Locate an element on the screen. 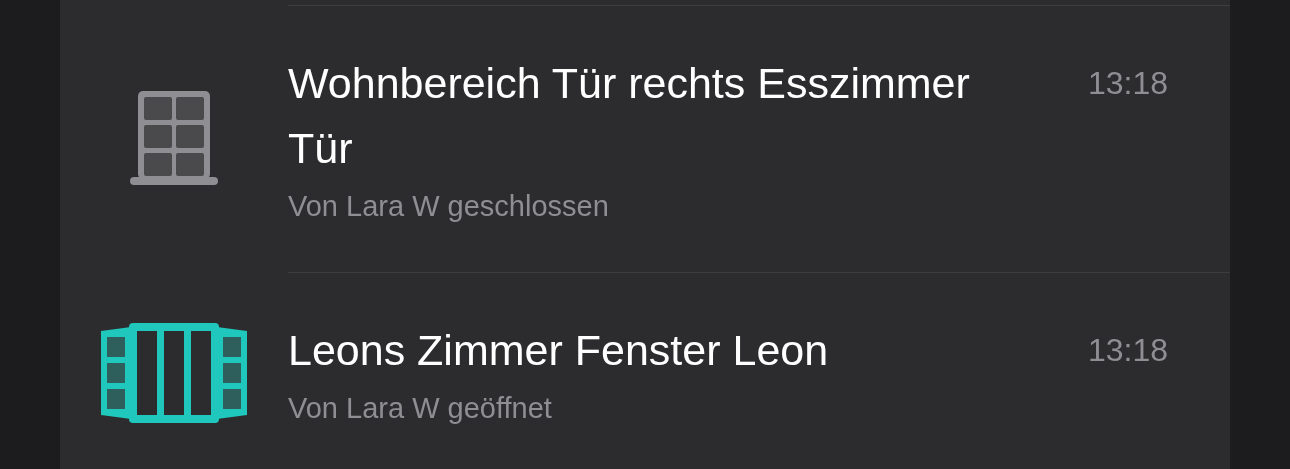 This screenshot has width=1290, height=469. event-subtitle: Von Lara W geöffnet is located at coordinates (420, 408).